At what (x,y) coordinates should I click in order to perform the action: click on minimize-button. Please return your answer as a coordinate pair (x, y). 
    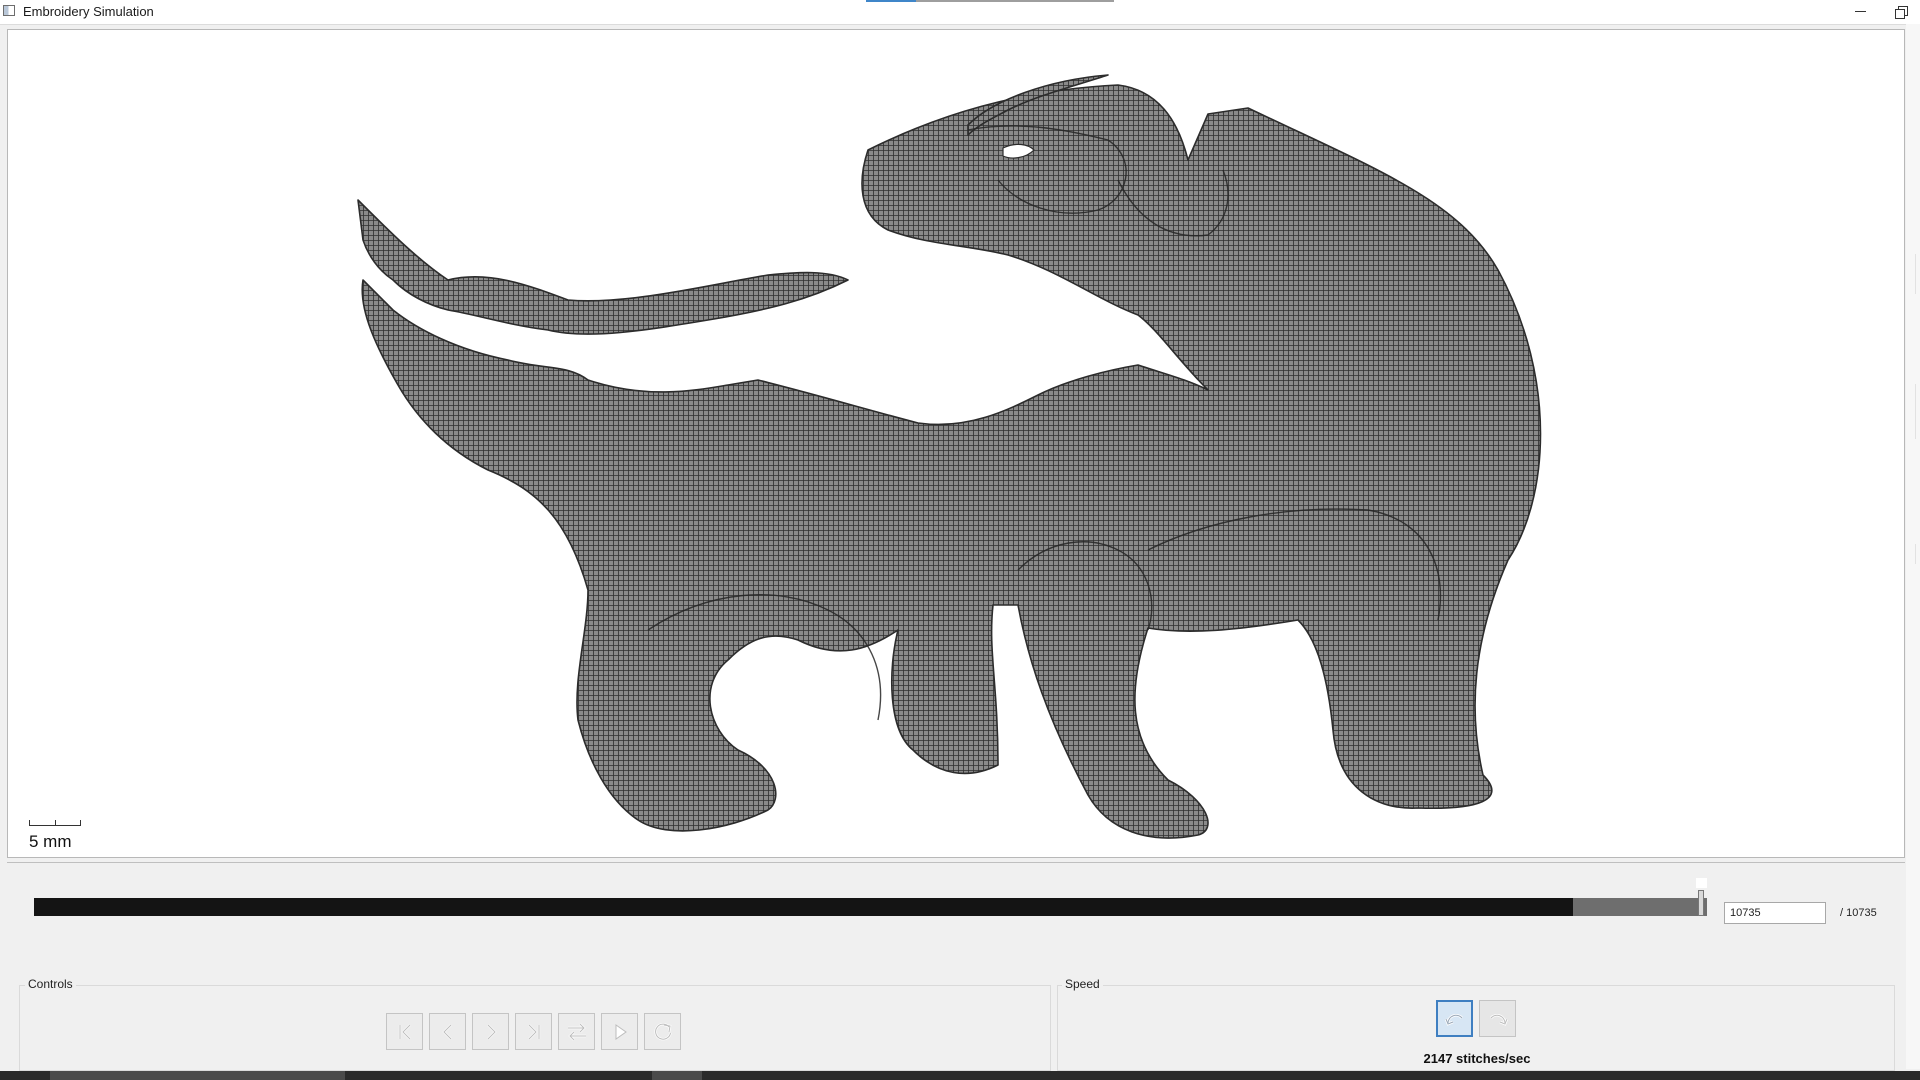
    Looking at the image, I should click on (1860, 11).